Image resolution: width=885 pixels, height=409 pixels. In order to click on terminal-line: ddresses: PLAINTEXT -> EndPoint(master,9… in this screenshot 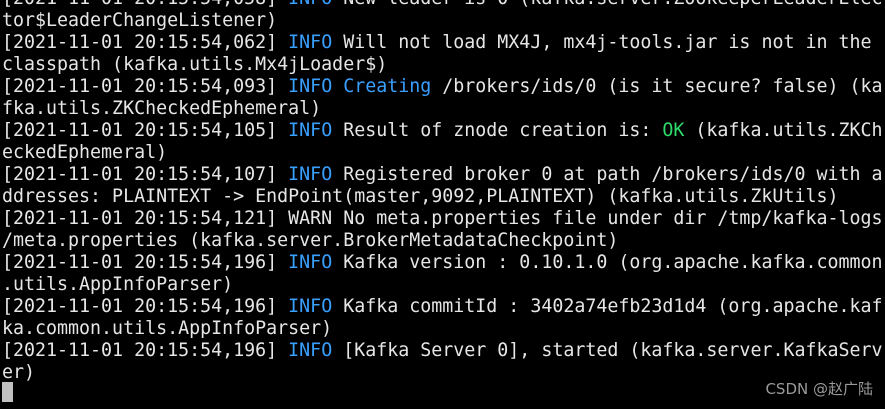, I will do `click(442, 197)`.